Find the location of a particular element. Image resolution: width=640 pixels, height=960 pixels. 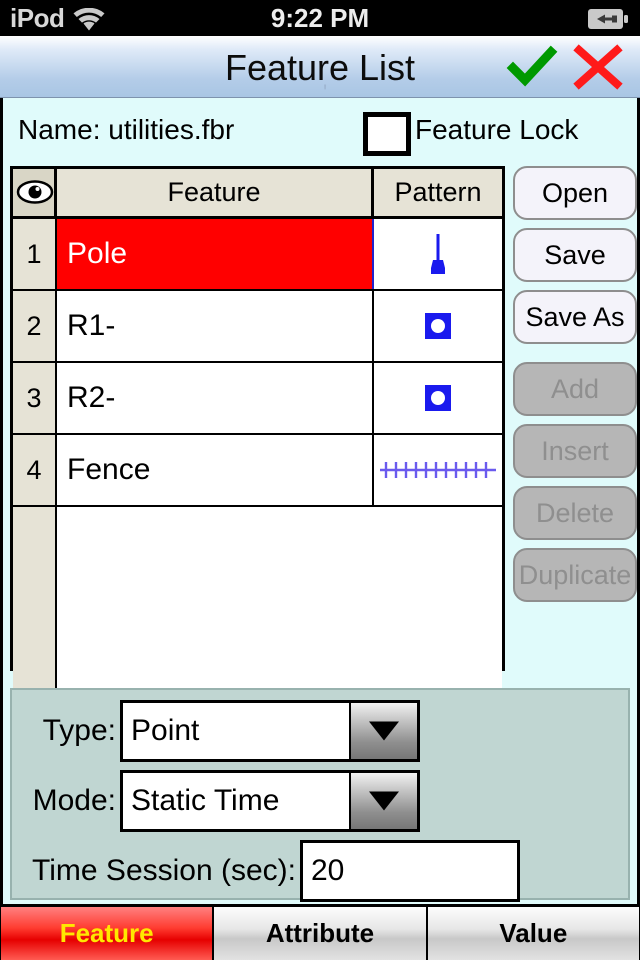

clock-label: 9:22 PM is located at coordinates (320, 18).